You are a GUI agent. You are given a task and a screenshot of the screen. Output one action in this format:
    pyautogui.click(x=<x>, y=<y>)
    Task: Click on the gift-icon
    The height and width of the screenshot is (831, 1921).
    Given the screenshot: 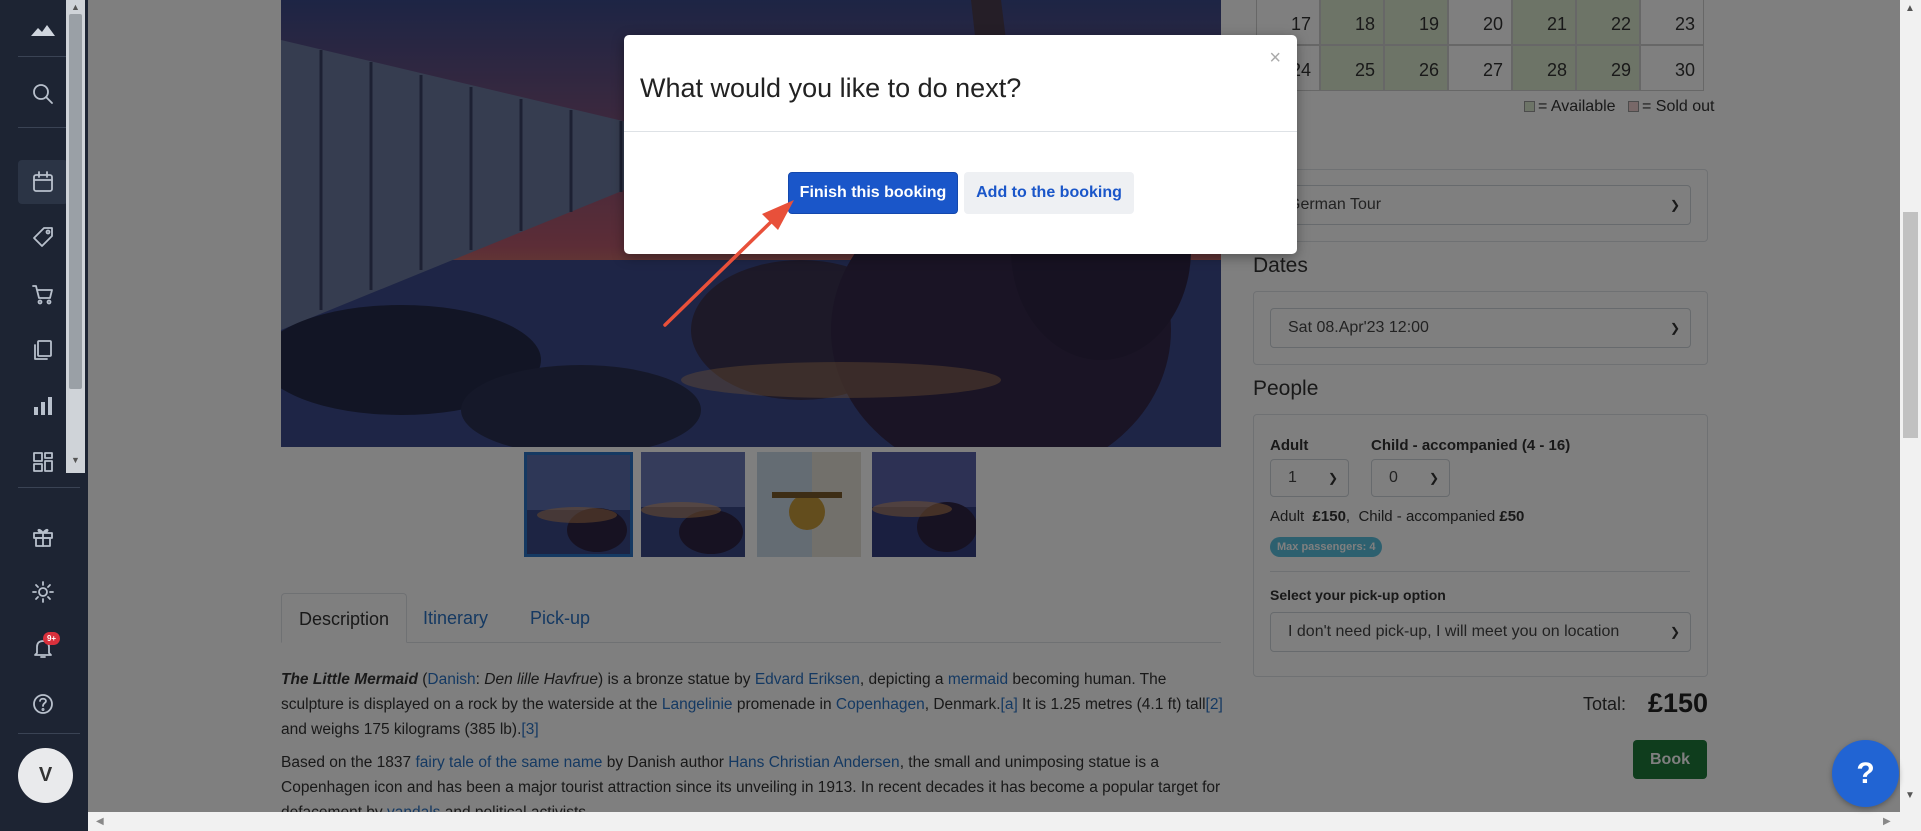 What is the action you would take?
    pyautogui.click(x=43, y=536)
    